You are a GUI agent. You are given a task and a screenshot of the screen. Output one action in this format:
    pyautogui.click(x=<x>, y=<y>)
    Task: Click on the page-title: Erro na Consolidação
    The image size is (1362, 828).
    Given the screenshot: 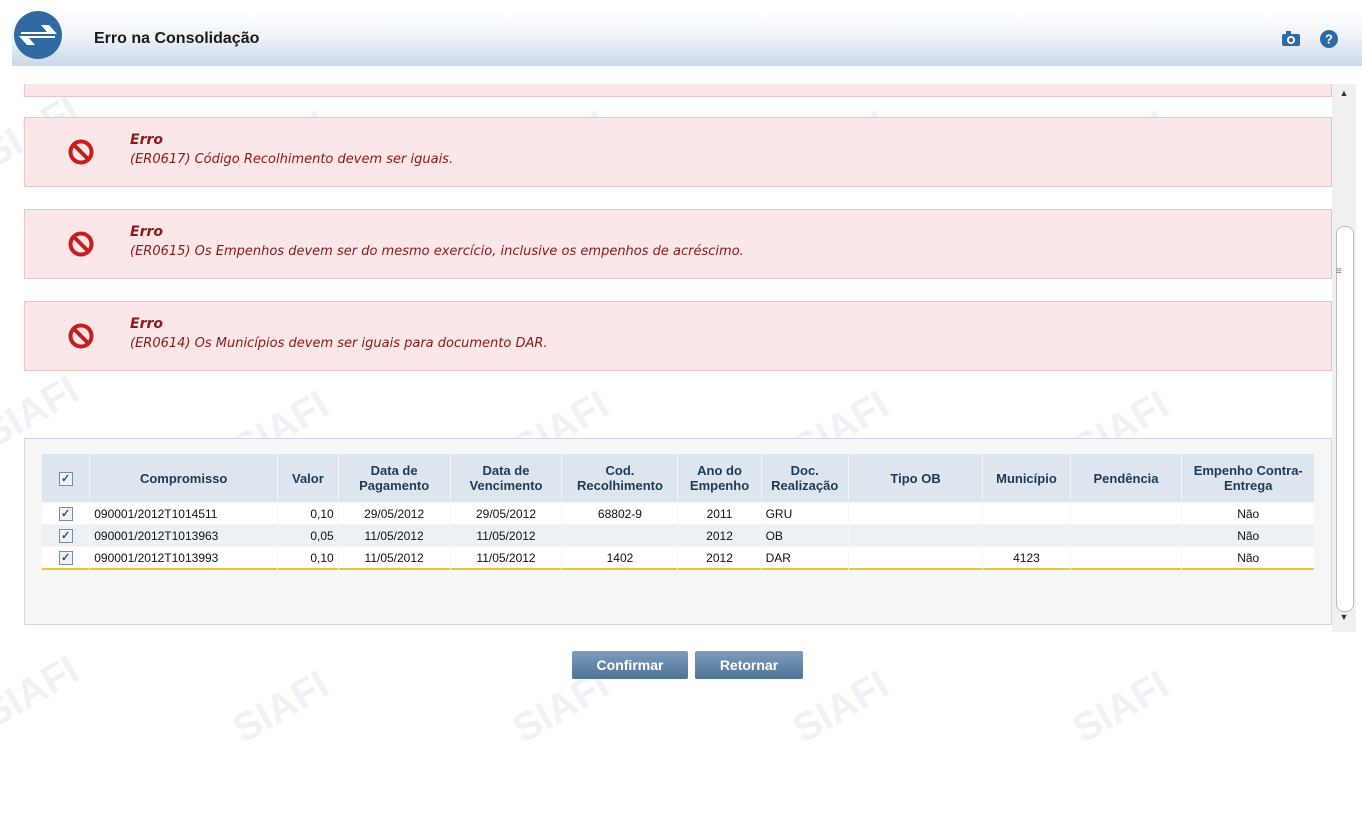 What is the action you would take?
    pyautogui.click(x=177, y=38)
    